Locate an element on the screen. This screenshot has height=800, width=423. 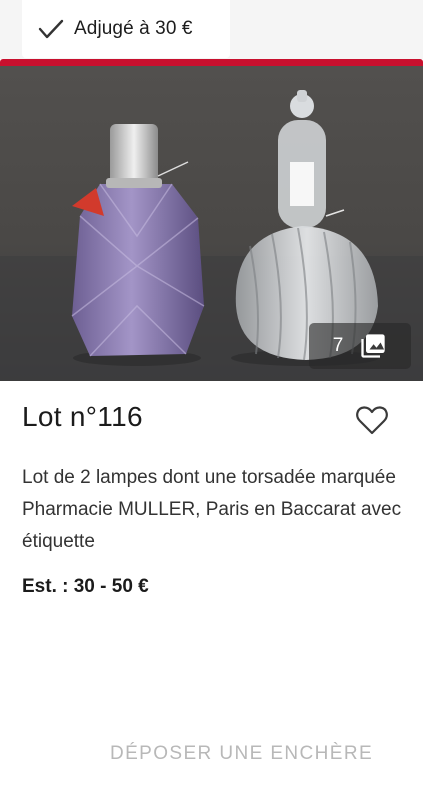
photo-count: 7 is located at coordinates (338, 345).